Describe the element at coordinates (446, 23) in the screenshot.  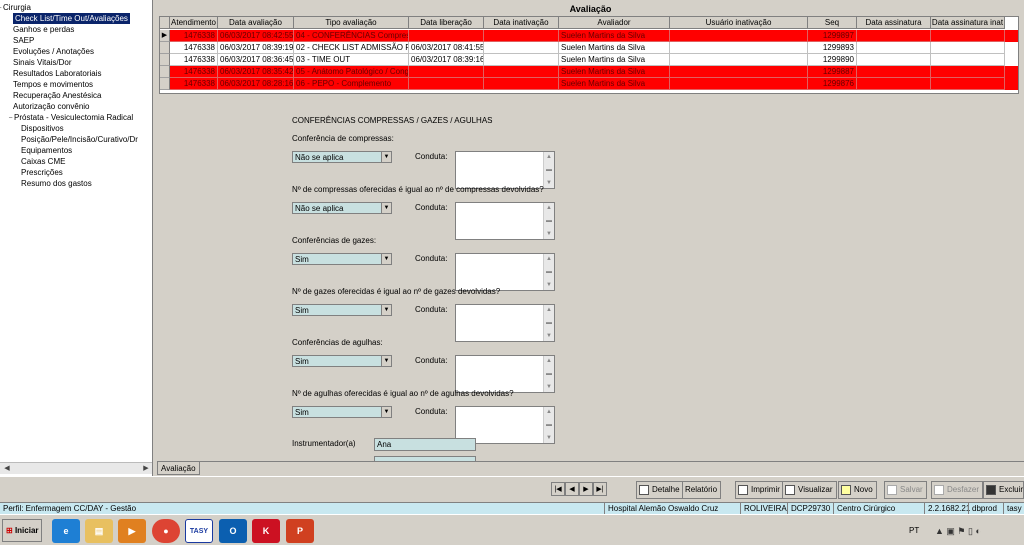
I see `column-header: Data liberação` at that location.